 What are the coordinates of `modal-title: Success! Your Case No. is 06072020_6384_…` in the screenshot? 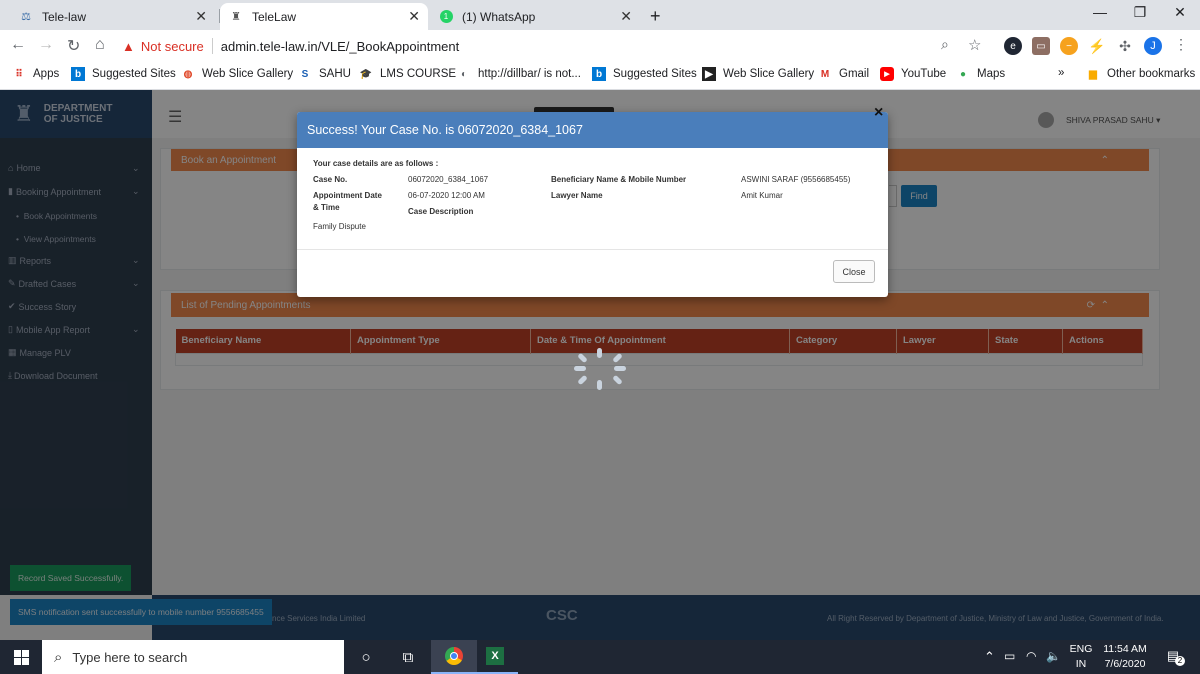 It's located at (445, 130).